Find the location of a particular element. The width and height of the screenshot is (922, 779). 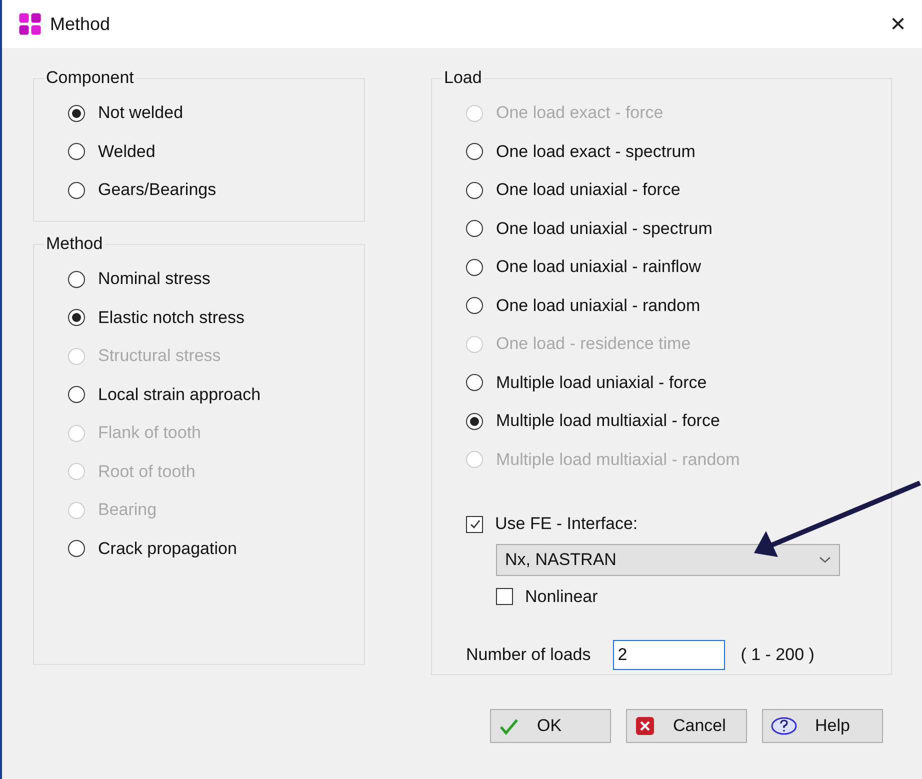

range-hint: ( 1 - 200 ) is located at coordinates (777, 654).